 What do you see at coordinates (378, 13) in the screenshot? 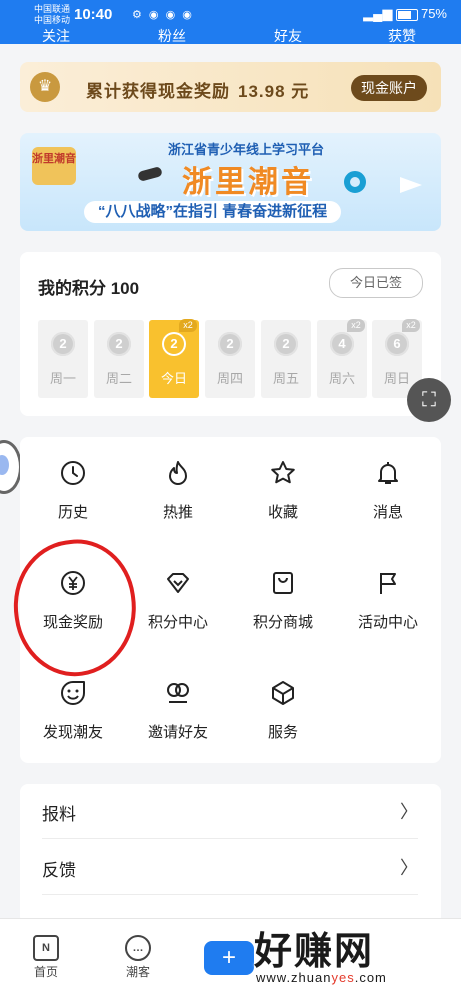
I see `signal-icon: ▂▄▆` at bounding box center [378, 13].